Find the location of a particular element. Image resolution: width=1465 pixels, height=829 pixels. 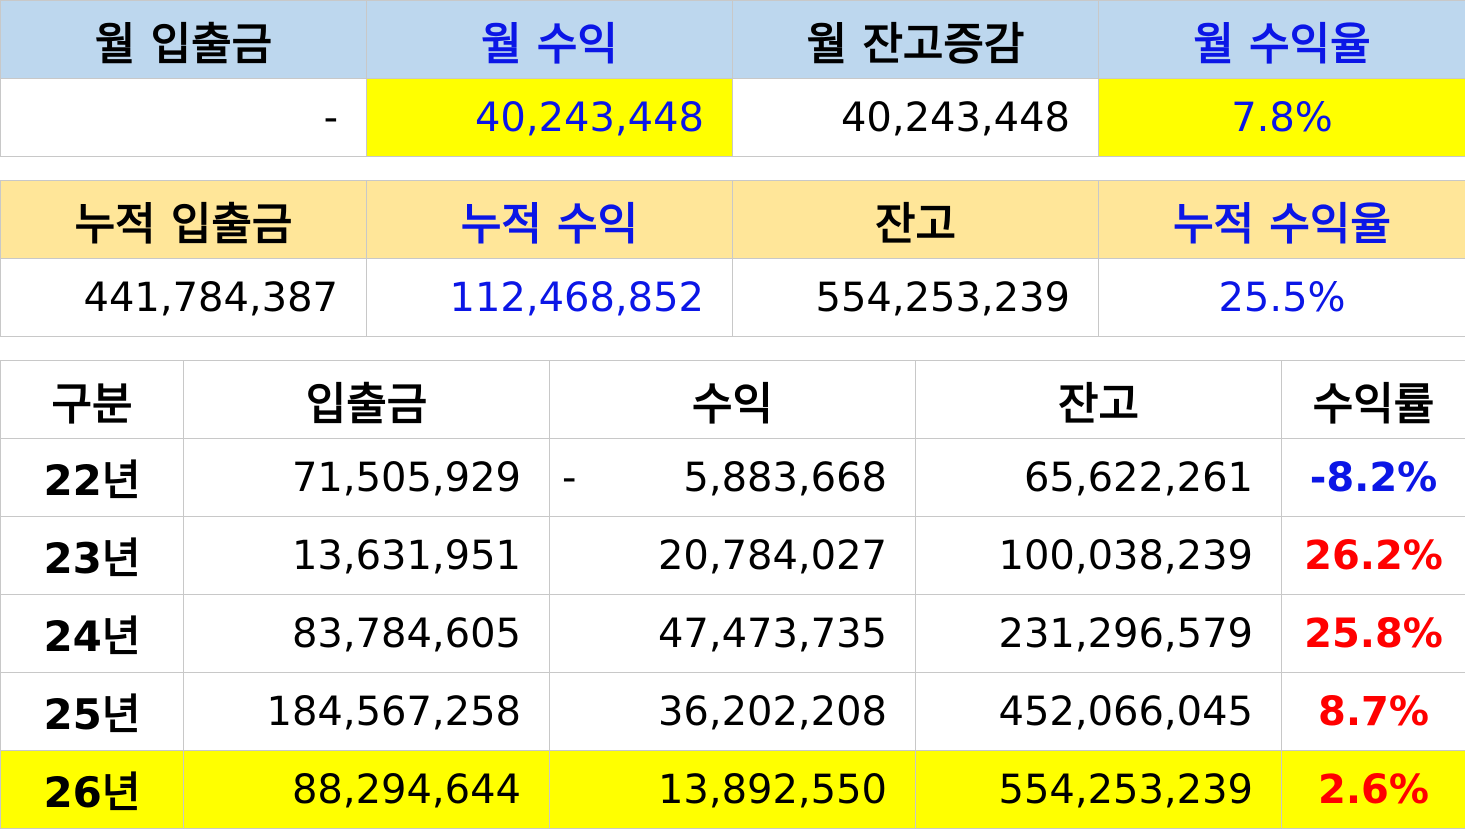

return-rate-cell: 2.6% is located at coordinates (1373, 789).